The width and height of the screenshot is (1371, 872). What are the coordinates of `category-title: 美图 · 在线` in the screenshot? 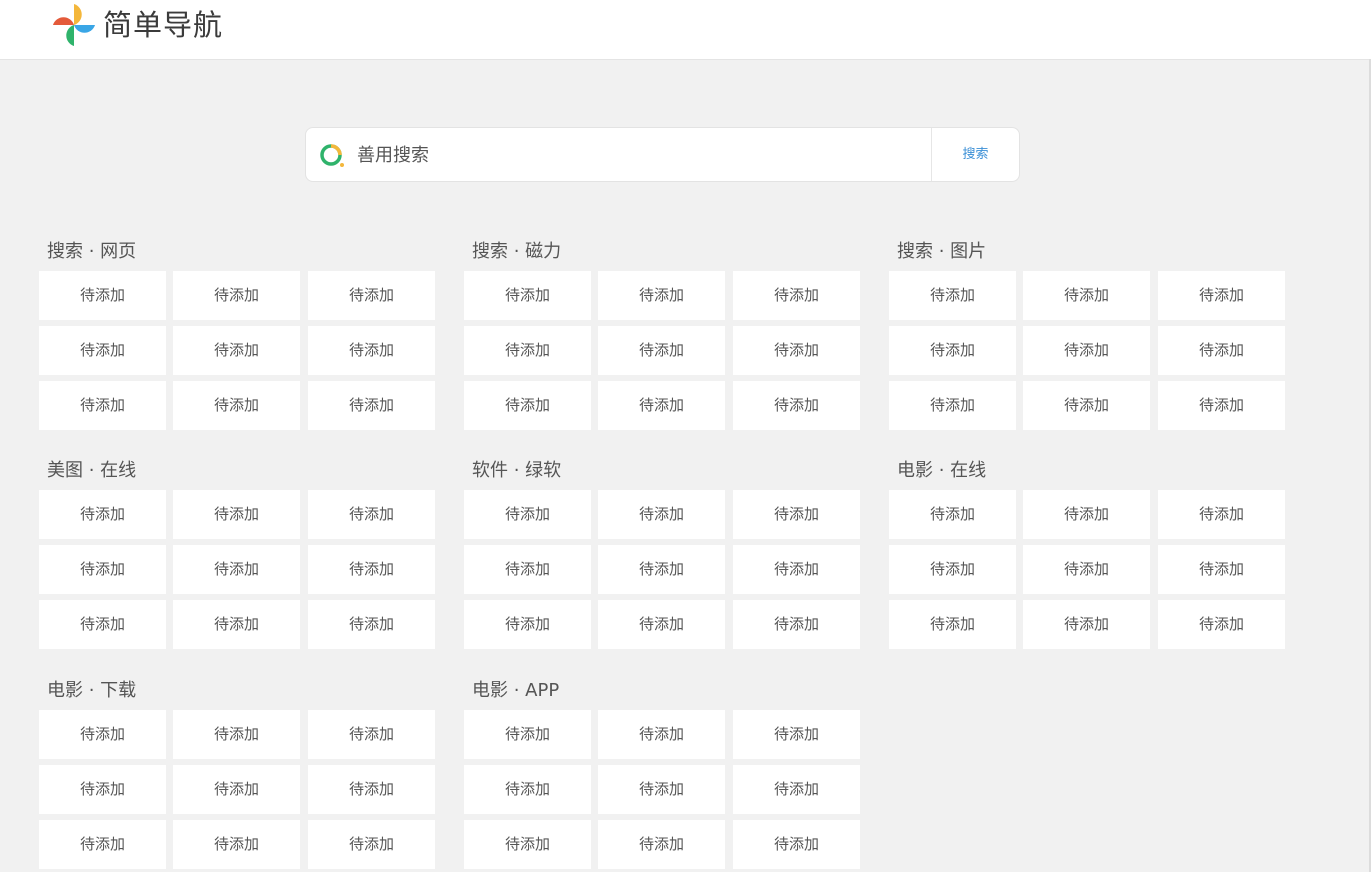 It's located at (92, 470).